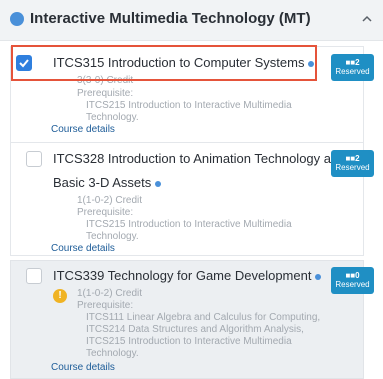 Image resolution: width=383 pixels, height=379 pixels. What do you see at coordinates (164, 63) in the screenshot?
I see `selection-highlight` at bounding box center [164, 63].